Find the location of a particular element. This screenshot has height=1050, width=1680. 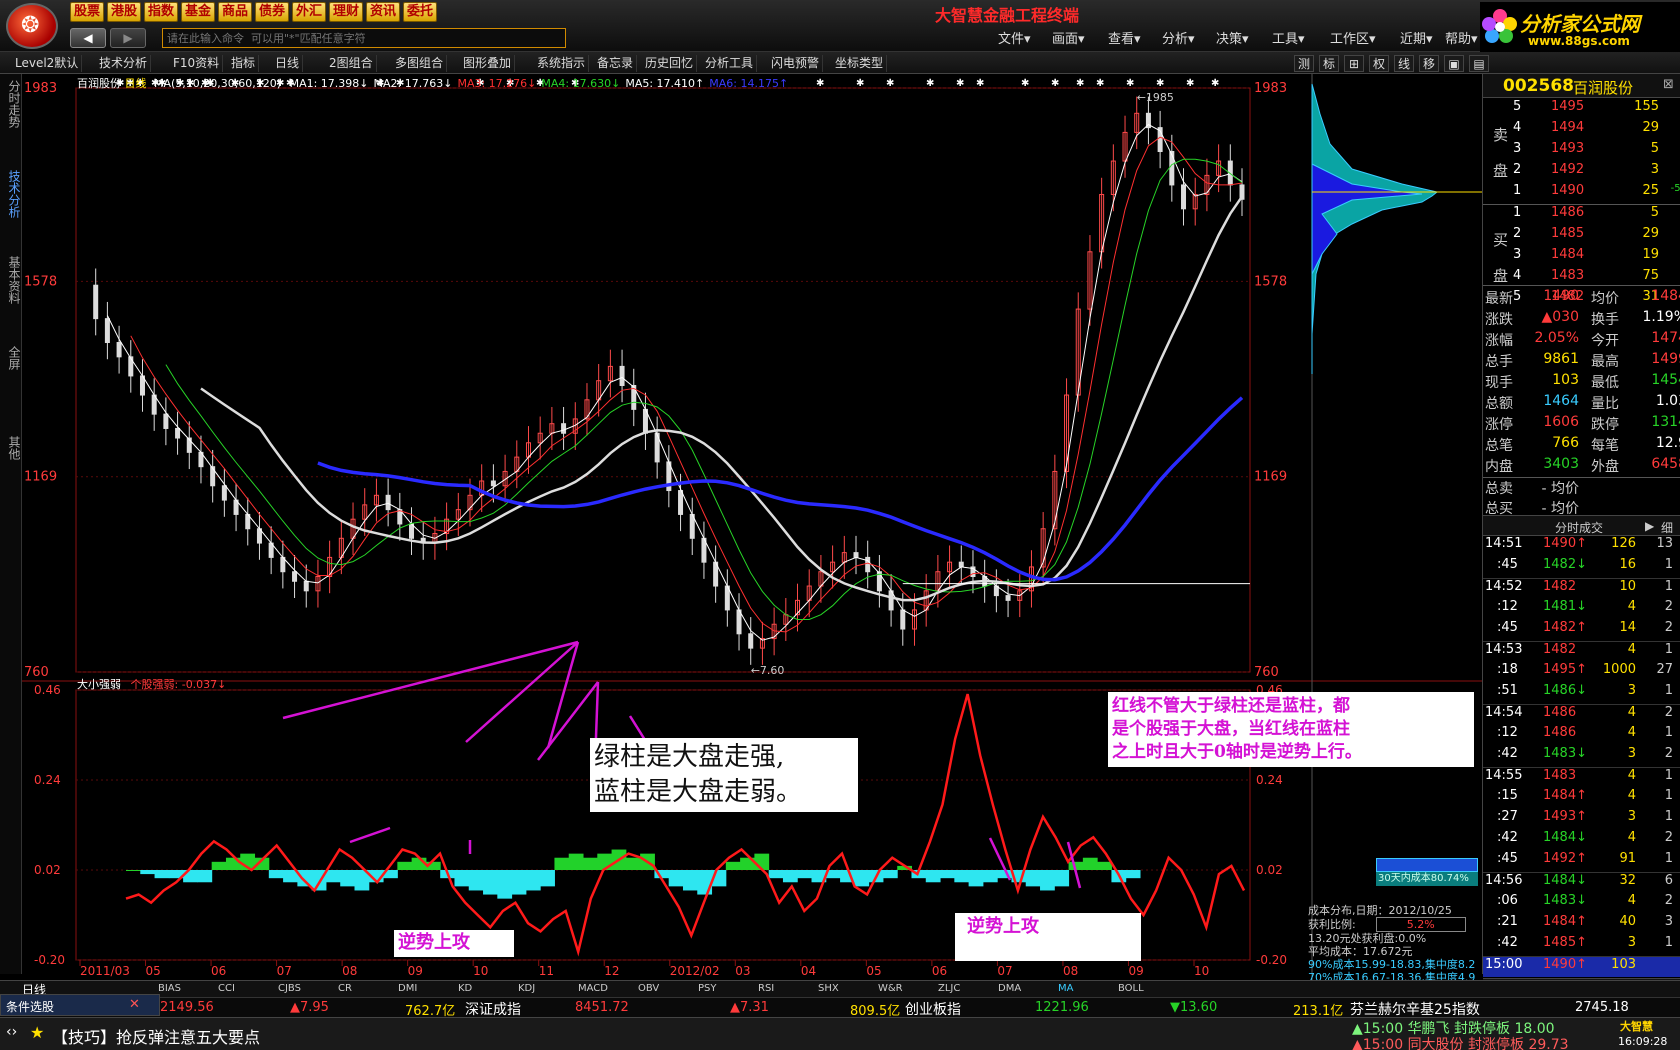

side-tab: 分时走势 is located at coordinates (11, 104).